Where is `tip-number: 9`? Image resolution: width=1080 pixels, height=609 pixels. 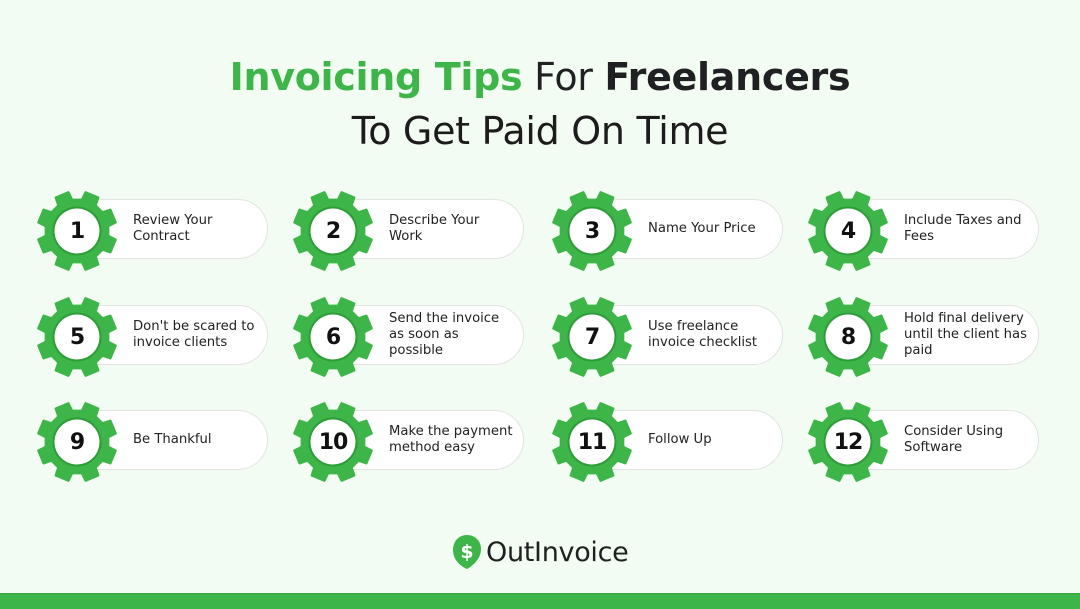
tip-number: 9 is located at coordinates (77, 442).